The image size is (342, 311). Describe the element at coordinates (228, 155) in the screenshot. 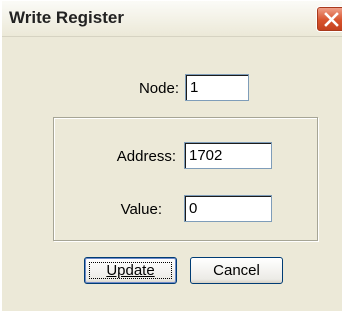

I see `address-input` at that location.